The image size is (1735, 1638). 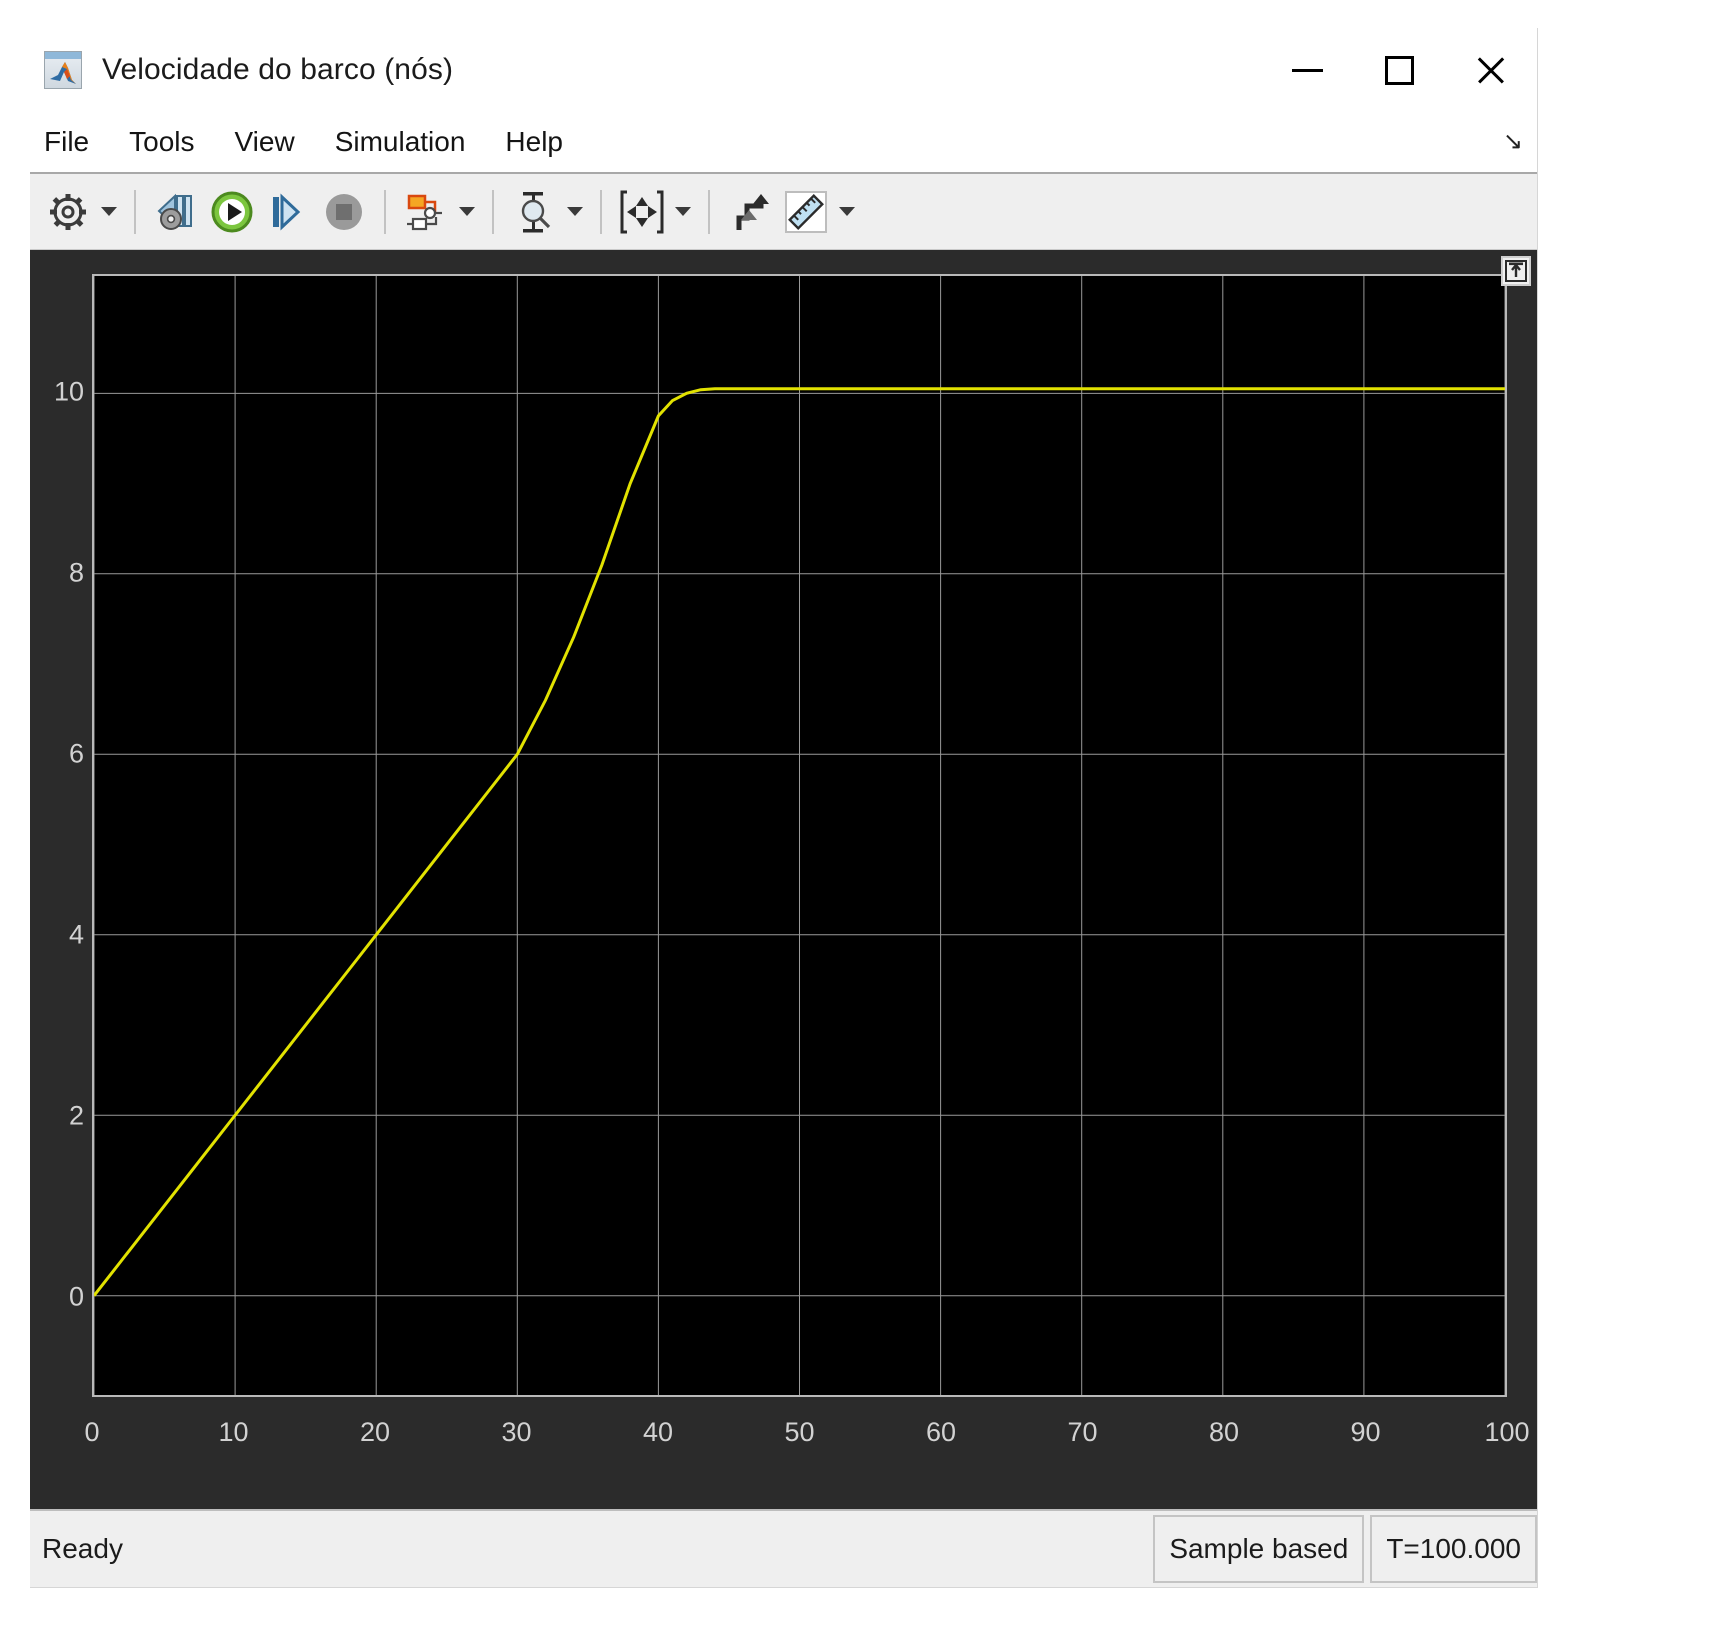 I want to click on cursor-measurements-icon, so click(x=534, y=212).